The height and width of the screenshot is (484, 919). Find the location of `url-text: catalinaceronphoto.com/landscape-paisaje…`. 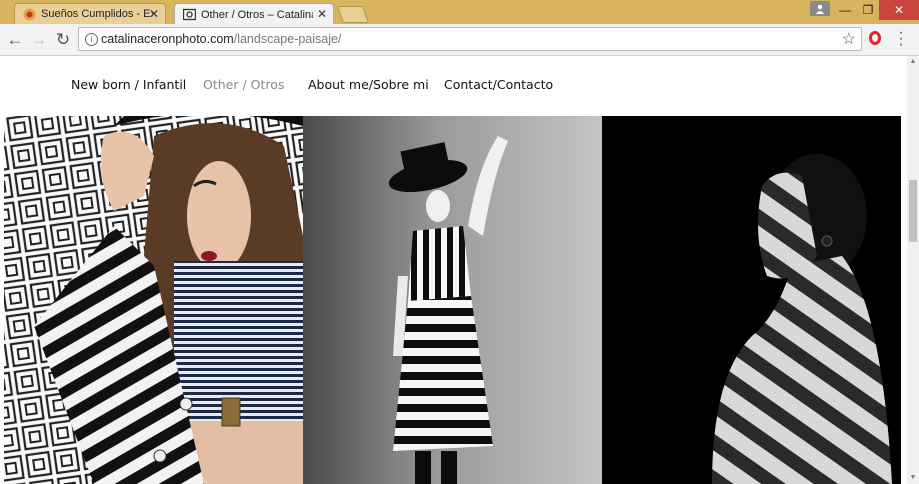

url-text: catalinaceronphoto.com/landscape-paisaje… is located at coordinates (221, 39).